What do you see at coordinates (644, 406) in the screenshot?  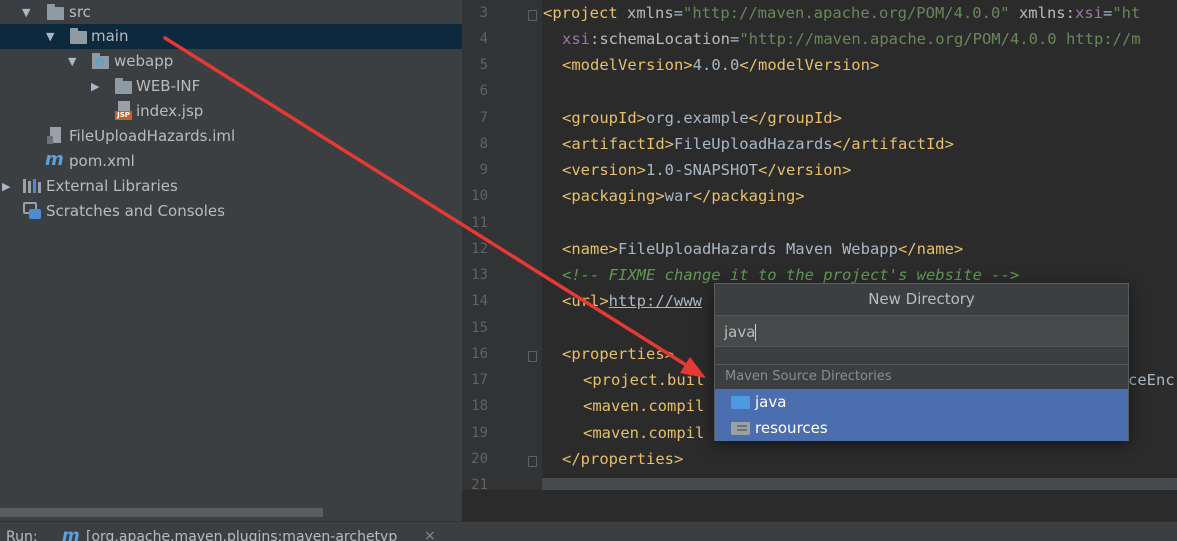 I see `code-line-18: <maven.compil` at bounding box center [644, 406].